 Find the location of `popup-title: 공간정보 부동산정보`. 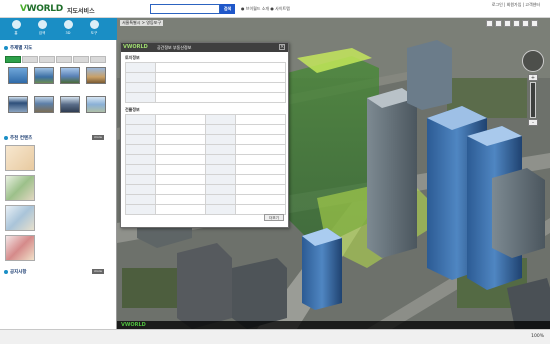

popup-title: 공간정보 부동산정보 is located at coordinates (174, 47).